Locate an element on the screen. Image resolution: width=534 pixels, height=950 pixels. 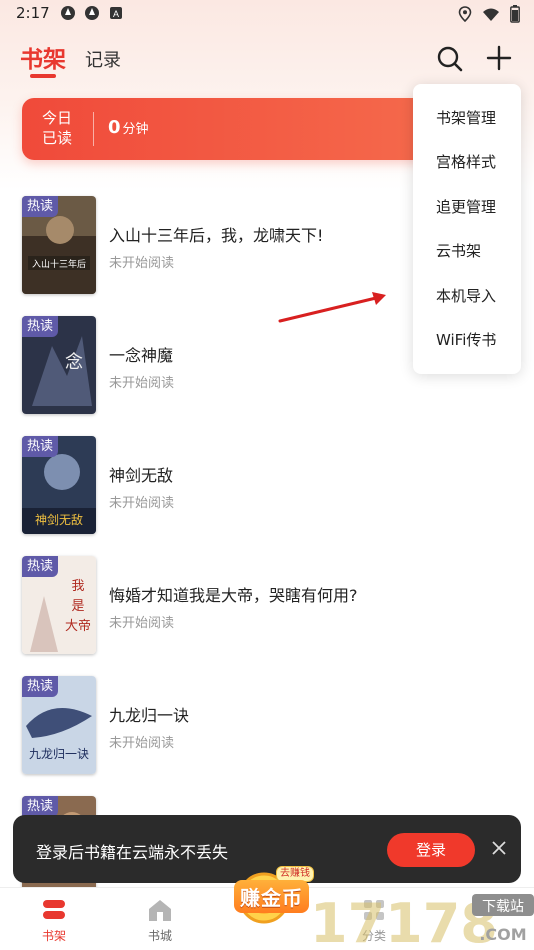
close-icon is located at coordinates (499, 848).